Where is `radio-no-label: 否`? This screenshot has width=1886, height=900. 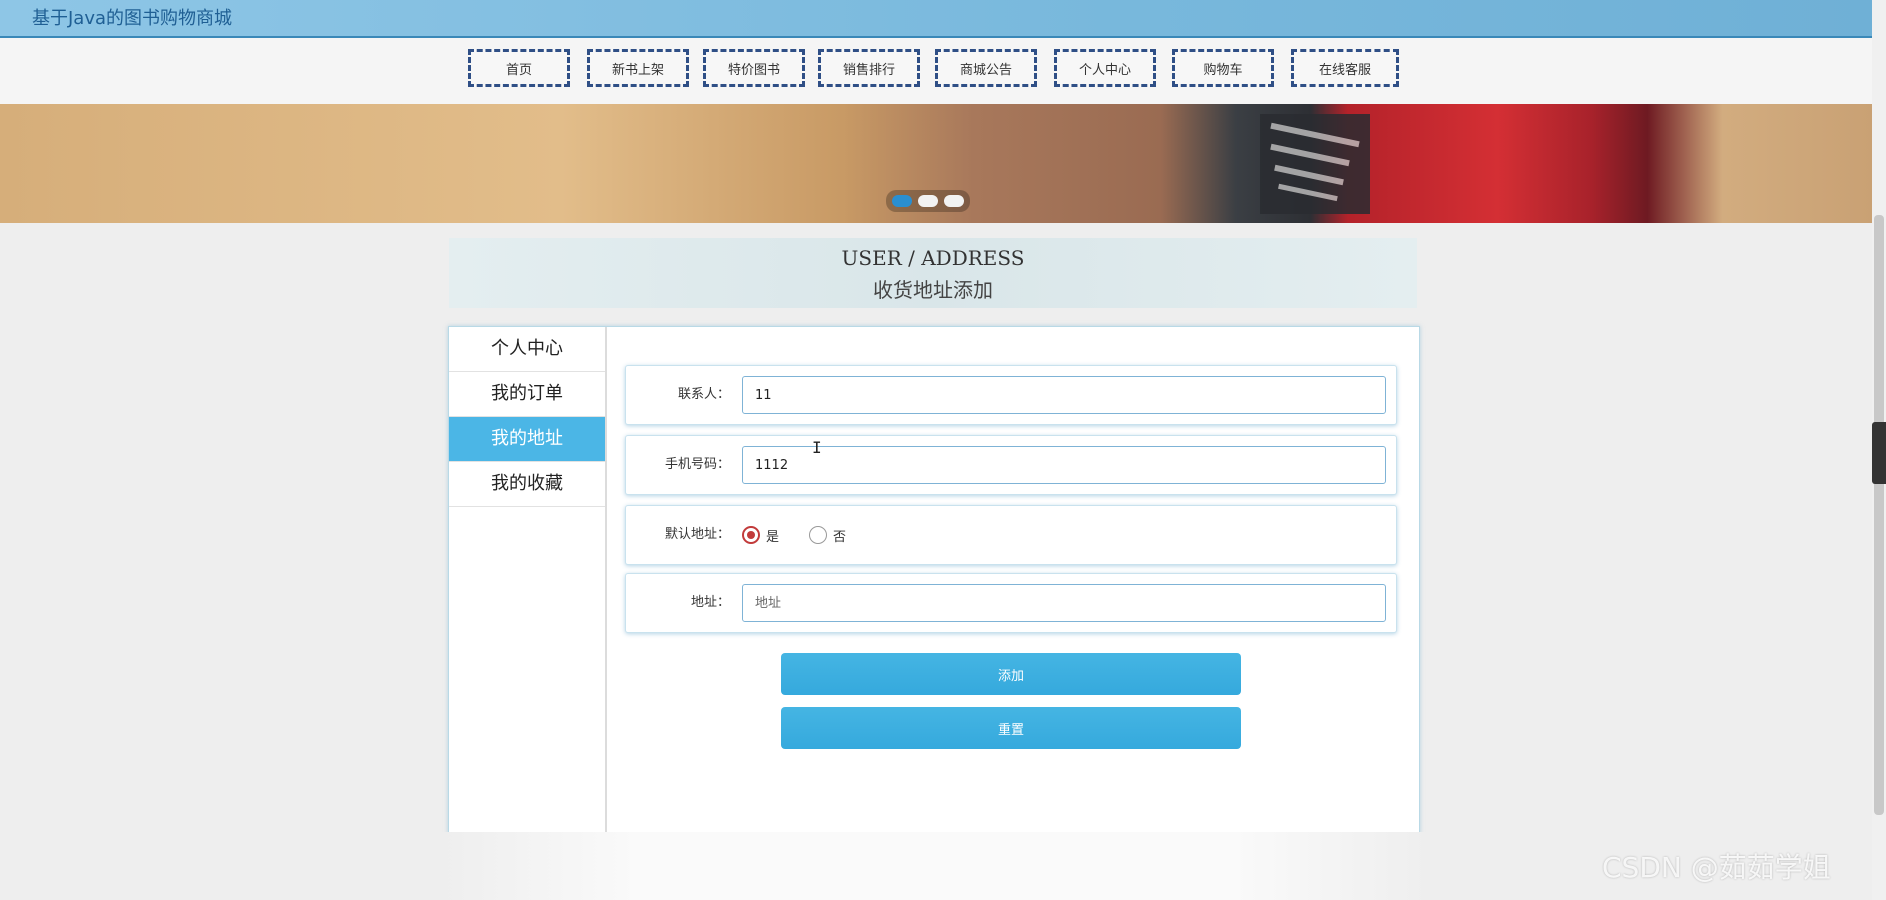 radio-no-label: 否 is located at coordinates (839, 535).